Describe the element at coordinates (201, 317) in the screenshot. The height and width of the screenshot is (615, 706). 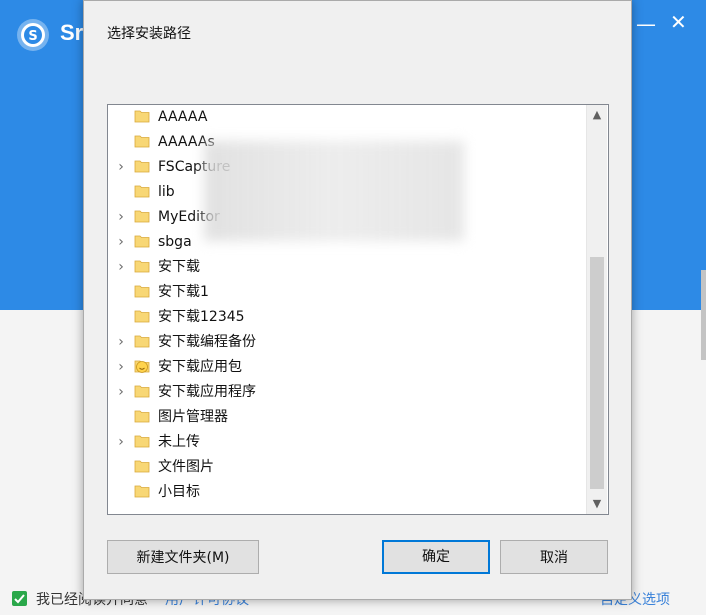
I see `tree-item-label: 安下载12345` at that location.